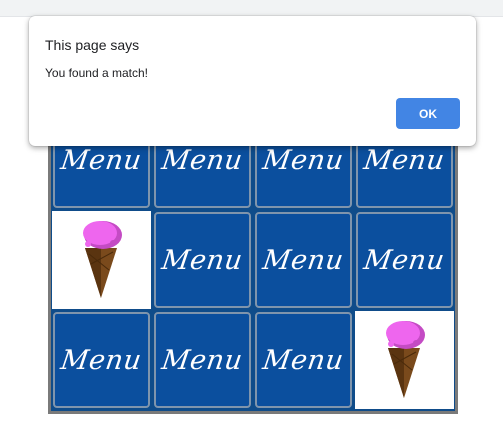 The image size is (503, 437). I want to click on card-r1-c3: Menu, so click(404, 260).